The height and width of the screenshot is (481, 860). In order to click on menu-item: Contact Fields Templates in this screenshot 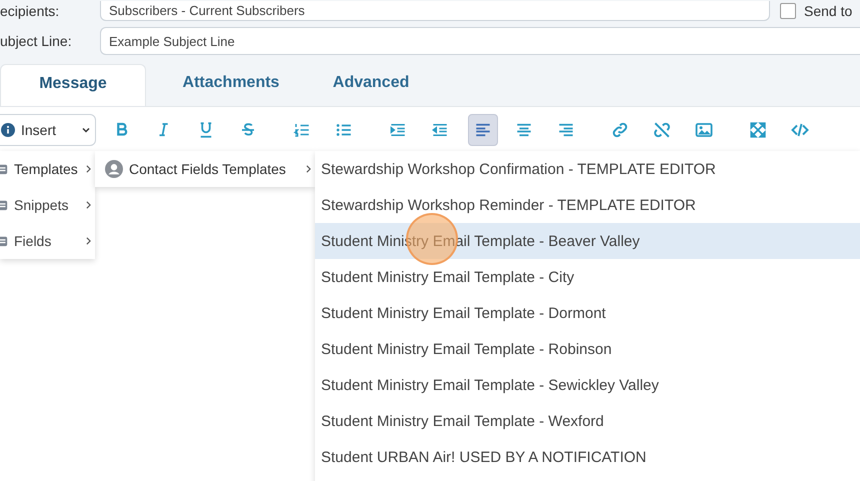, I will do `click(205, 169)`.